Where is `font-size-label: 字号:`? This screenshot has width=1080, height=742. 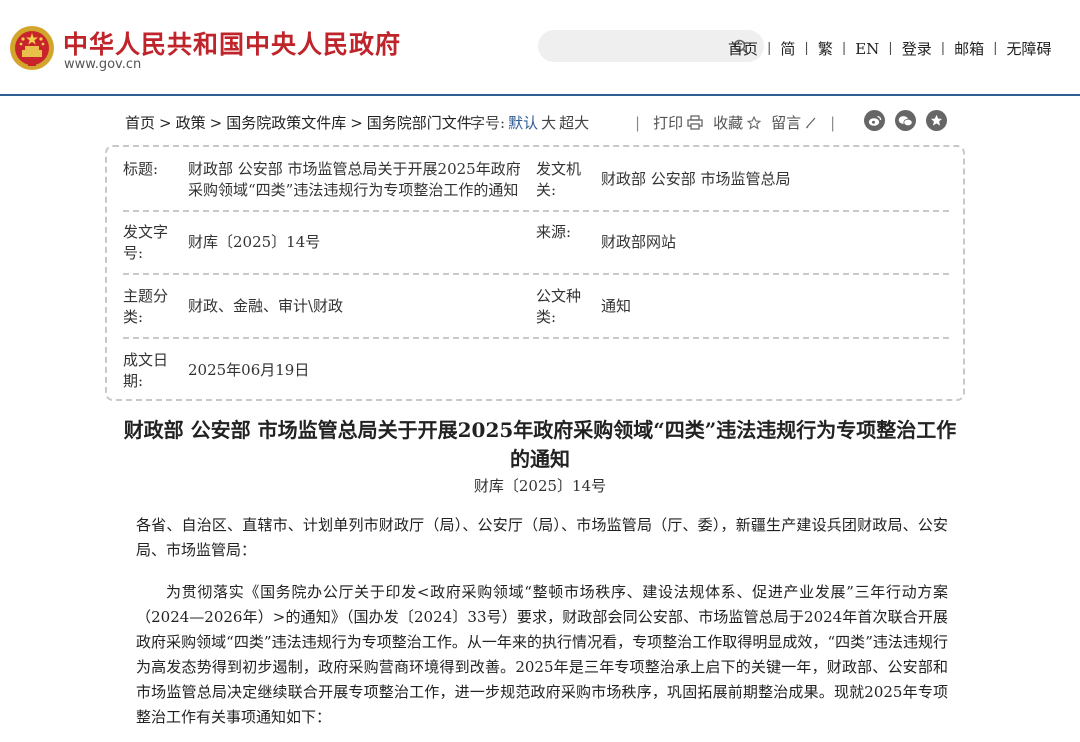
font-size-label: 字号: is located at coordinates (488, 123).